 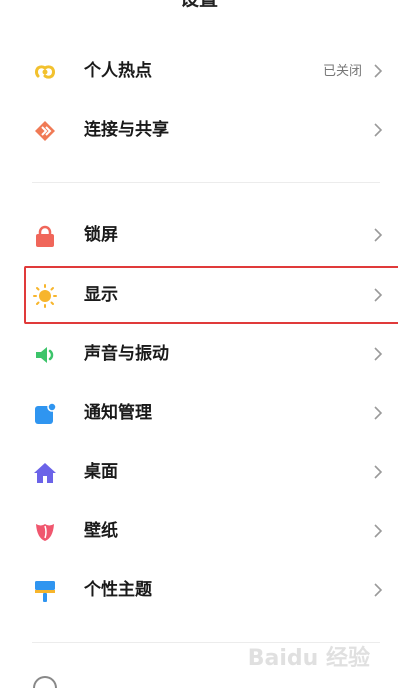 What do you see at coordinates (199, 130) in the screenshot?
I see `settings-item-connection-share: 连接与共享` at bounding box center [199, 130].